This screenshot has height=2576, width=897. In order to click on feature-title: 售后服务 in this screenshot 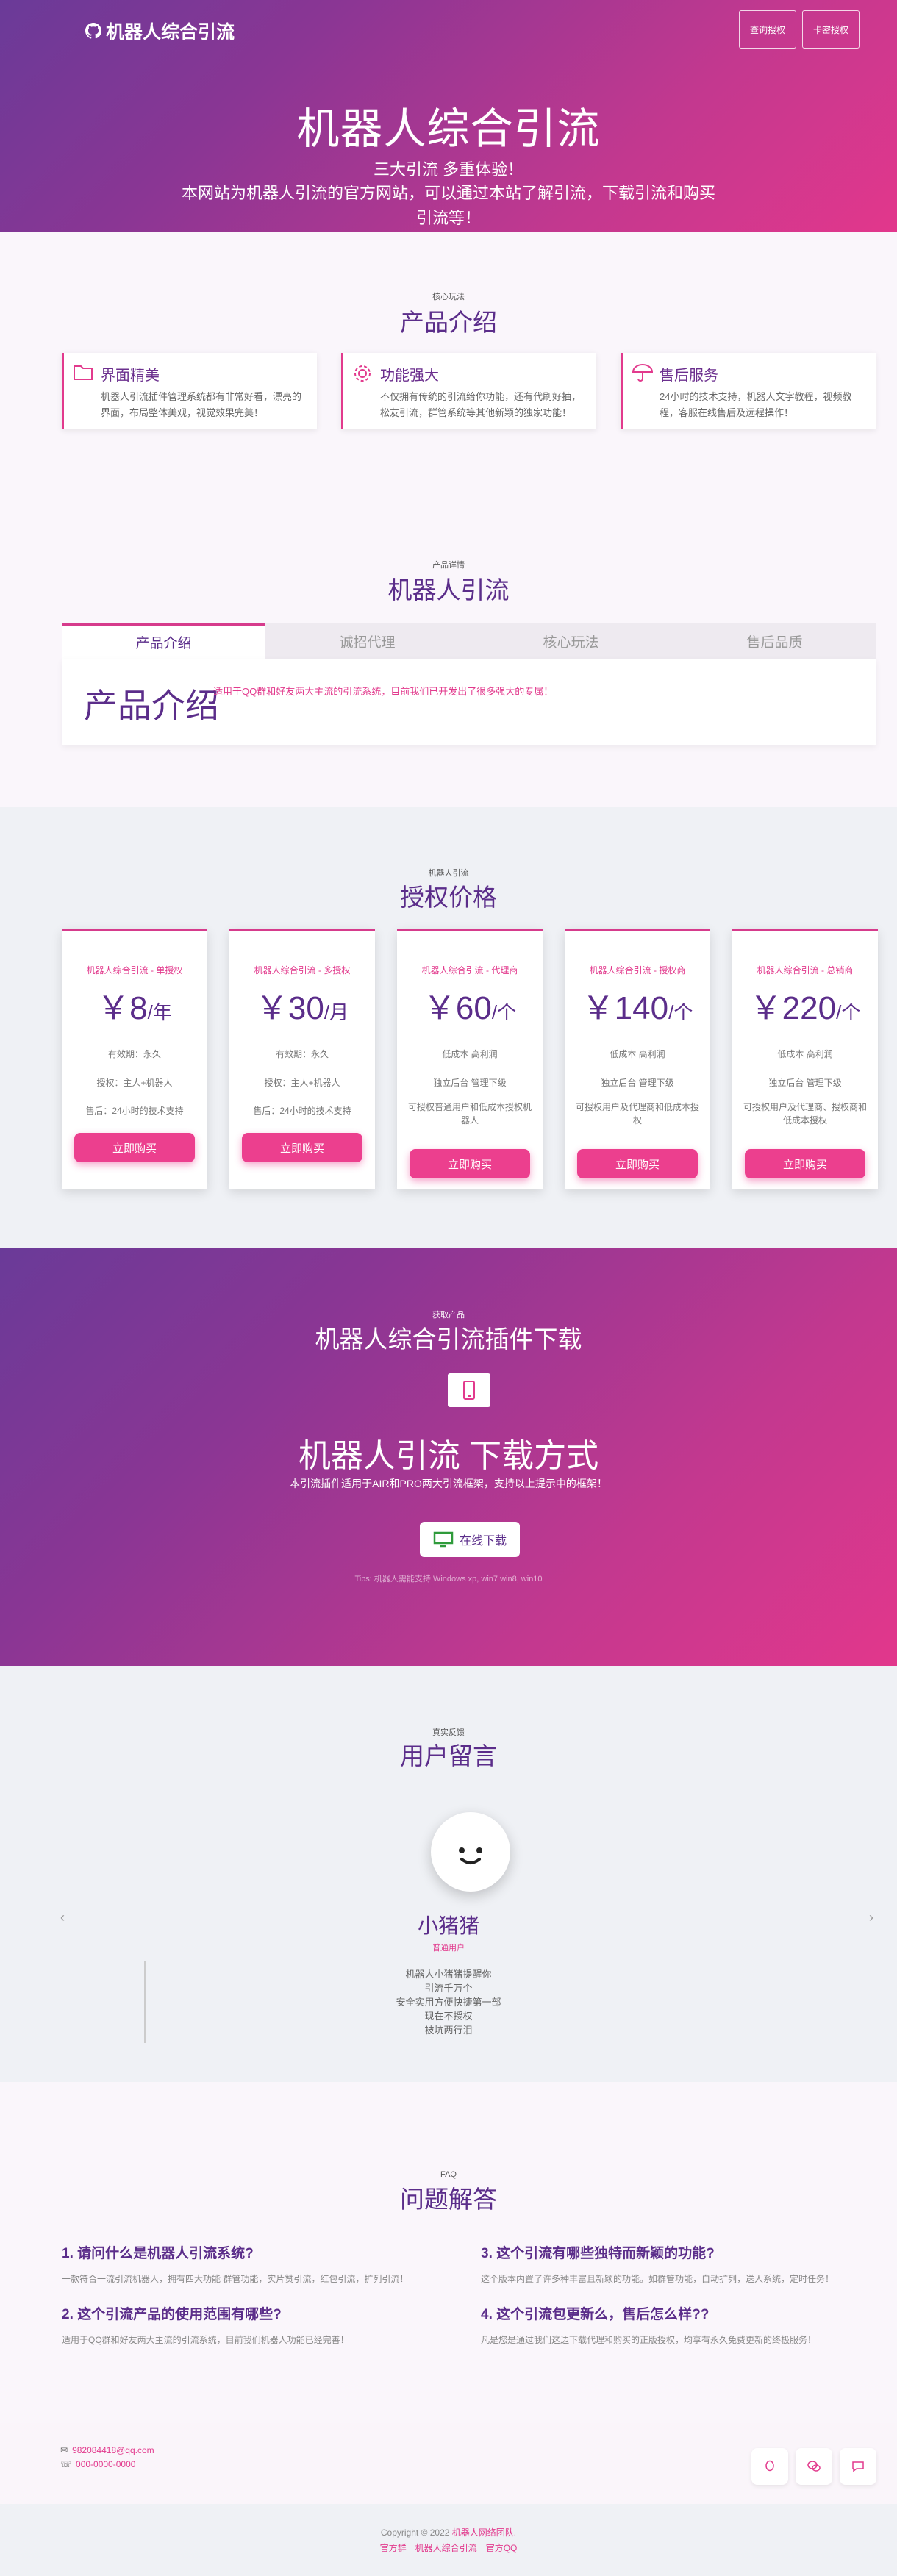, I will do `click(689, 376)`.